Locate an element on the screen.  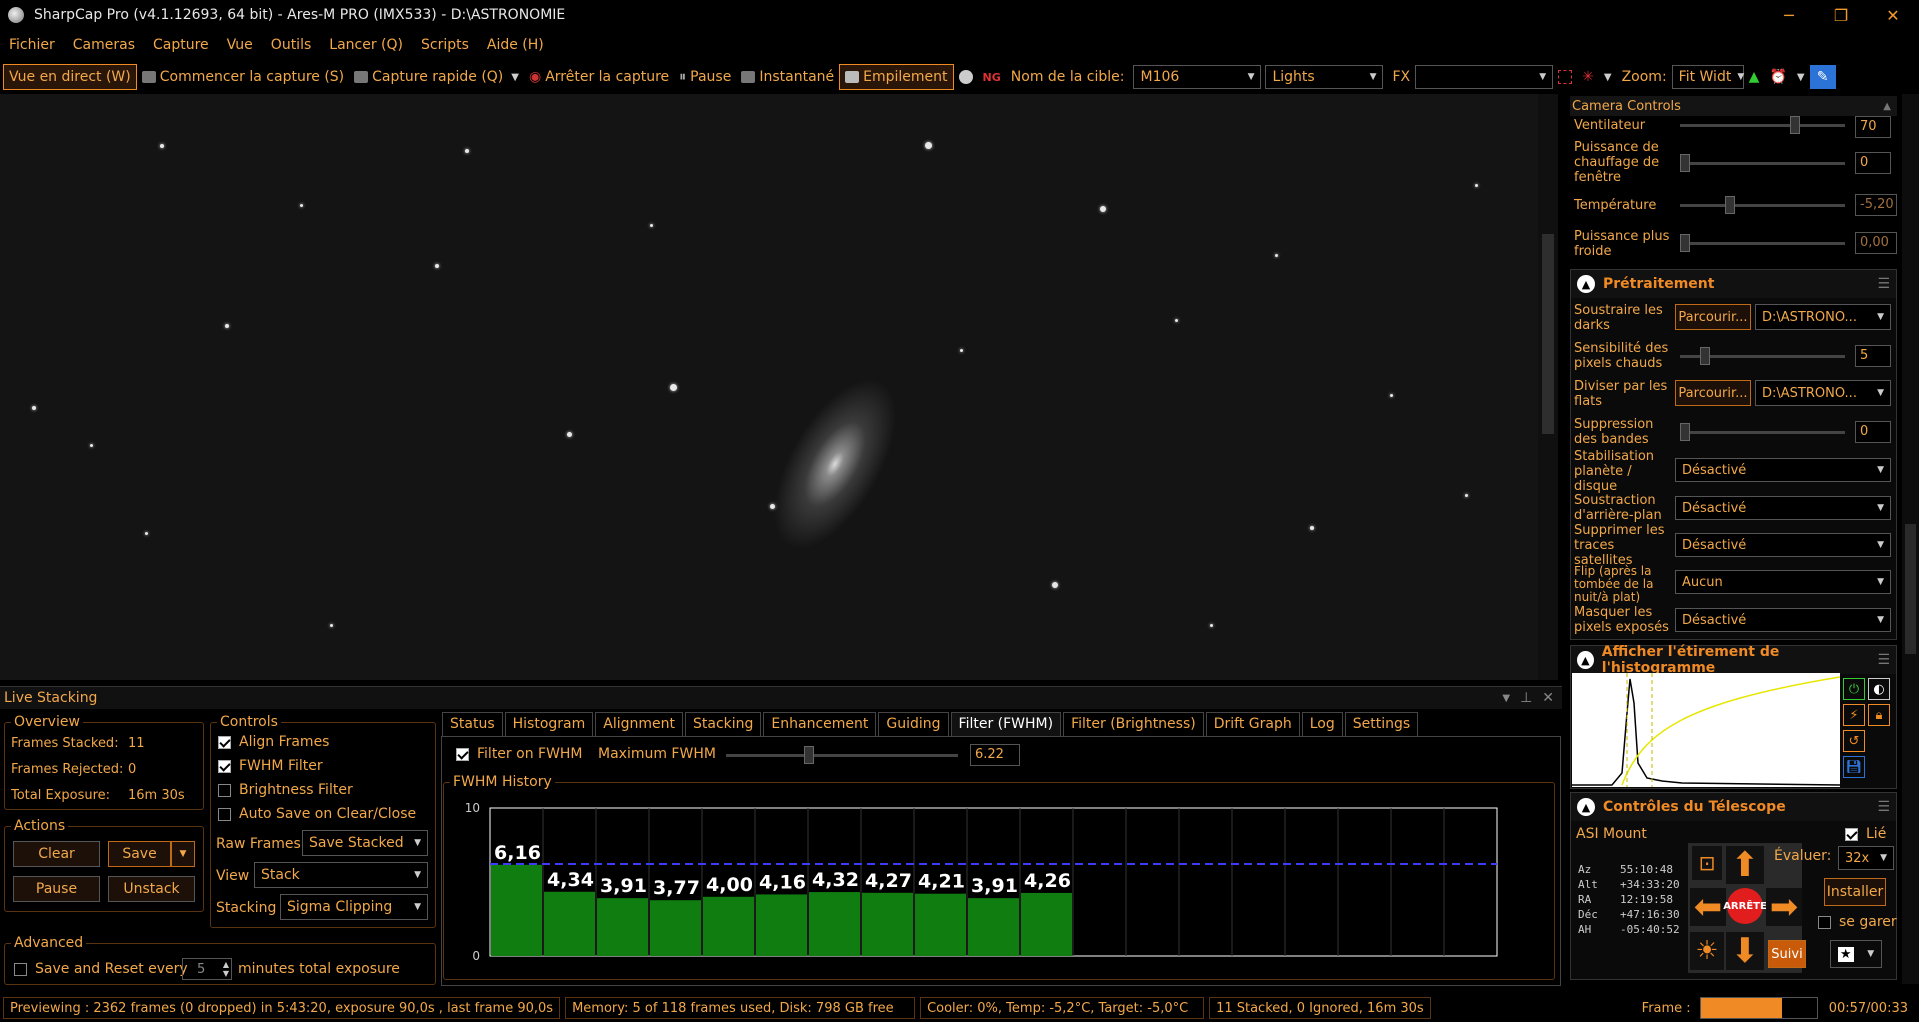
crosshair-button: ✳ is located at coordinates (1588, 77).